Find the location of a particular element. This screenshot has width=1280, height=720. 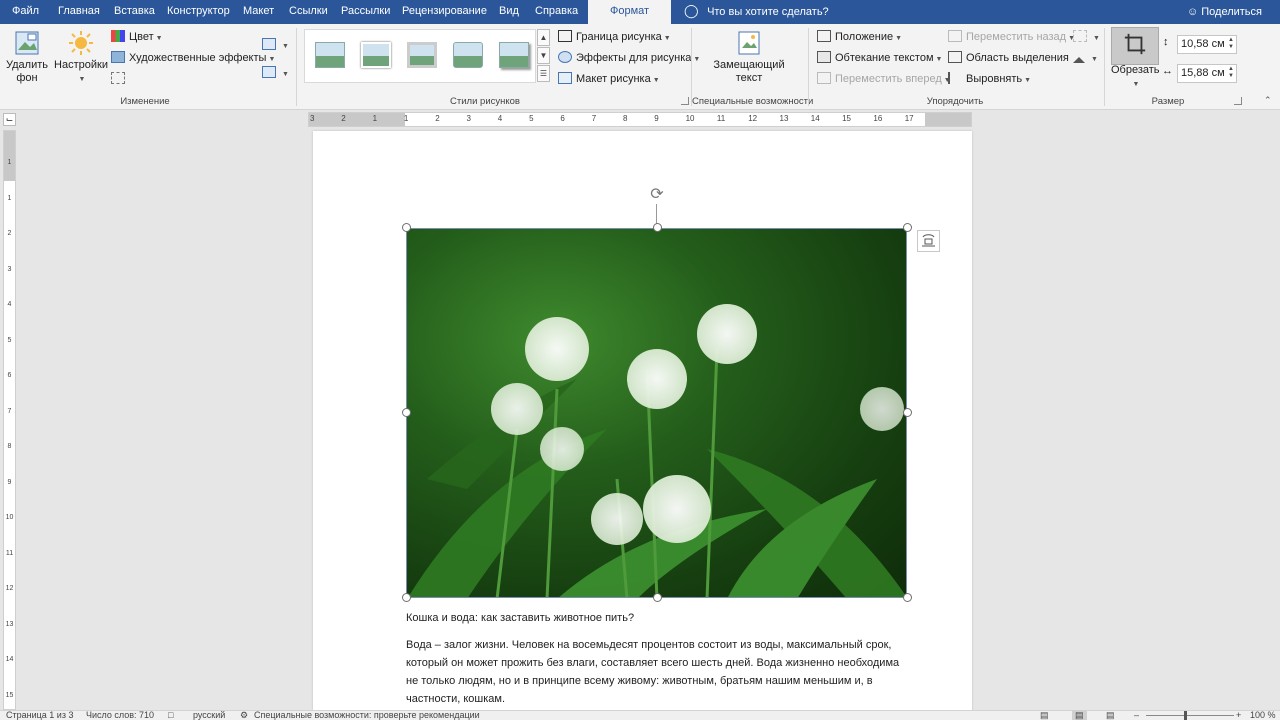

ruler-tick-label: 11 is located at coordinates (721, 118).